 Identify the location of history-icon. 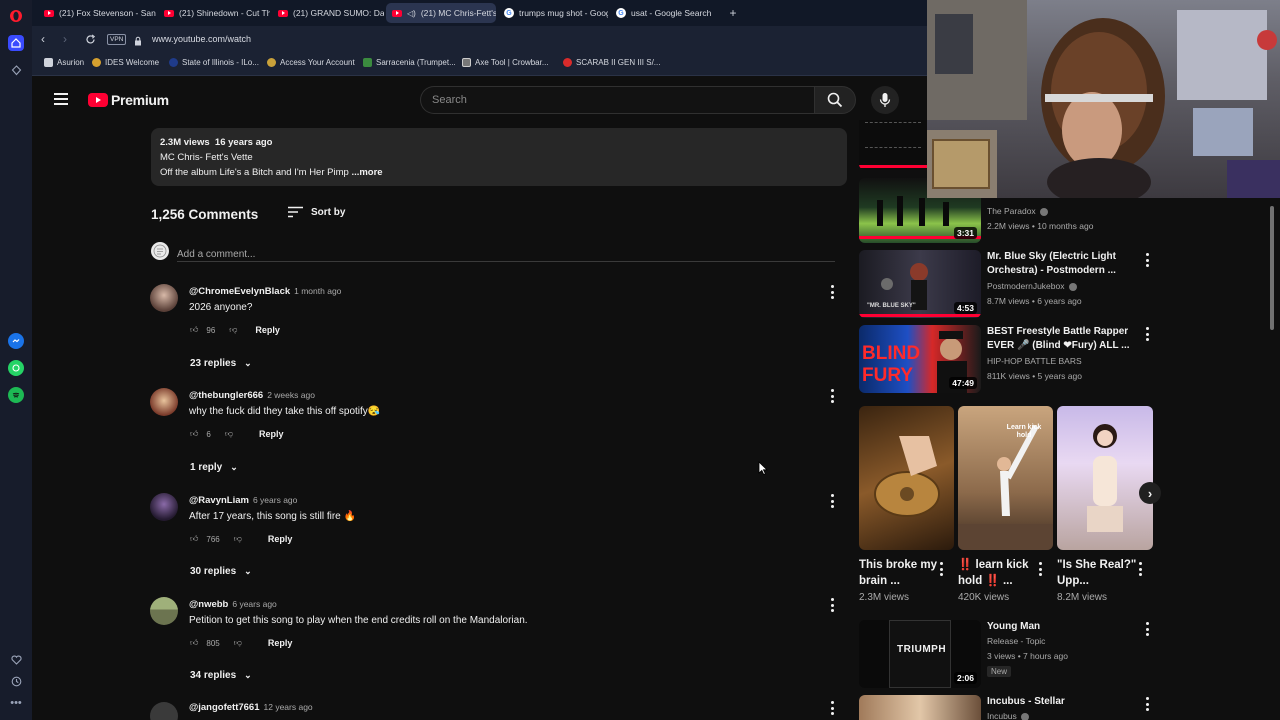
(16, 681).